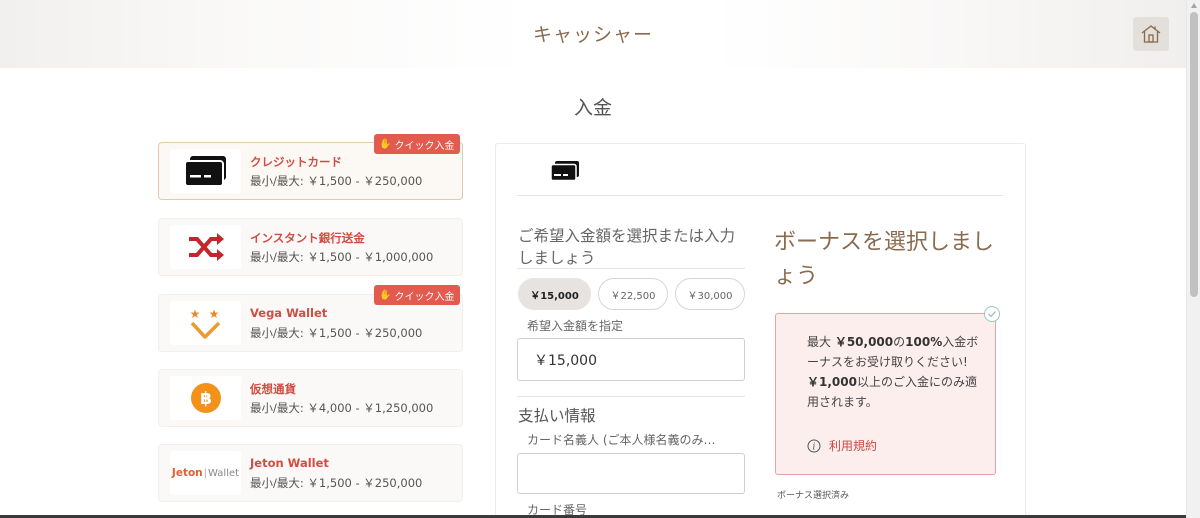 This screenshot has width=1200, height=518. I want to click on home-icon, so click(1151, 34).